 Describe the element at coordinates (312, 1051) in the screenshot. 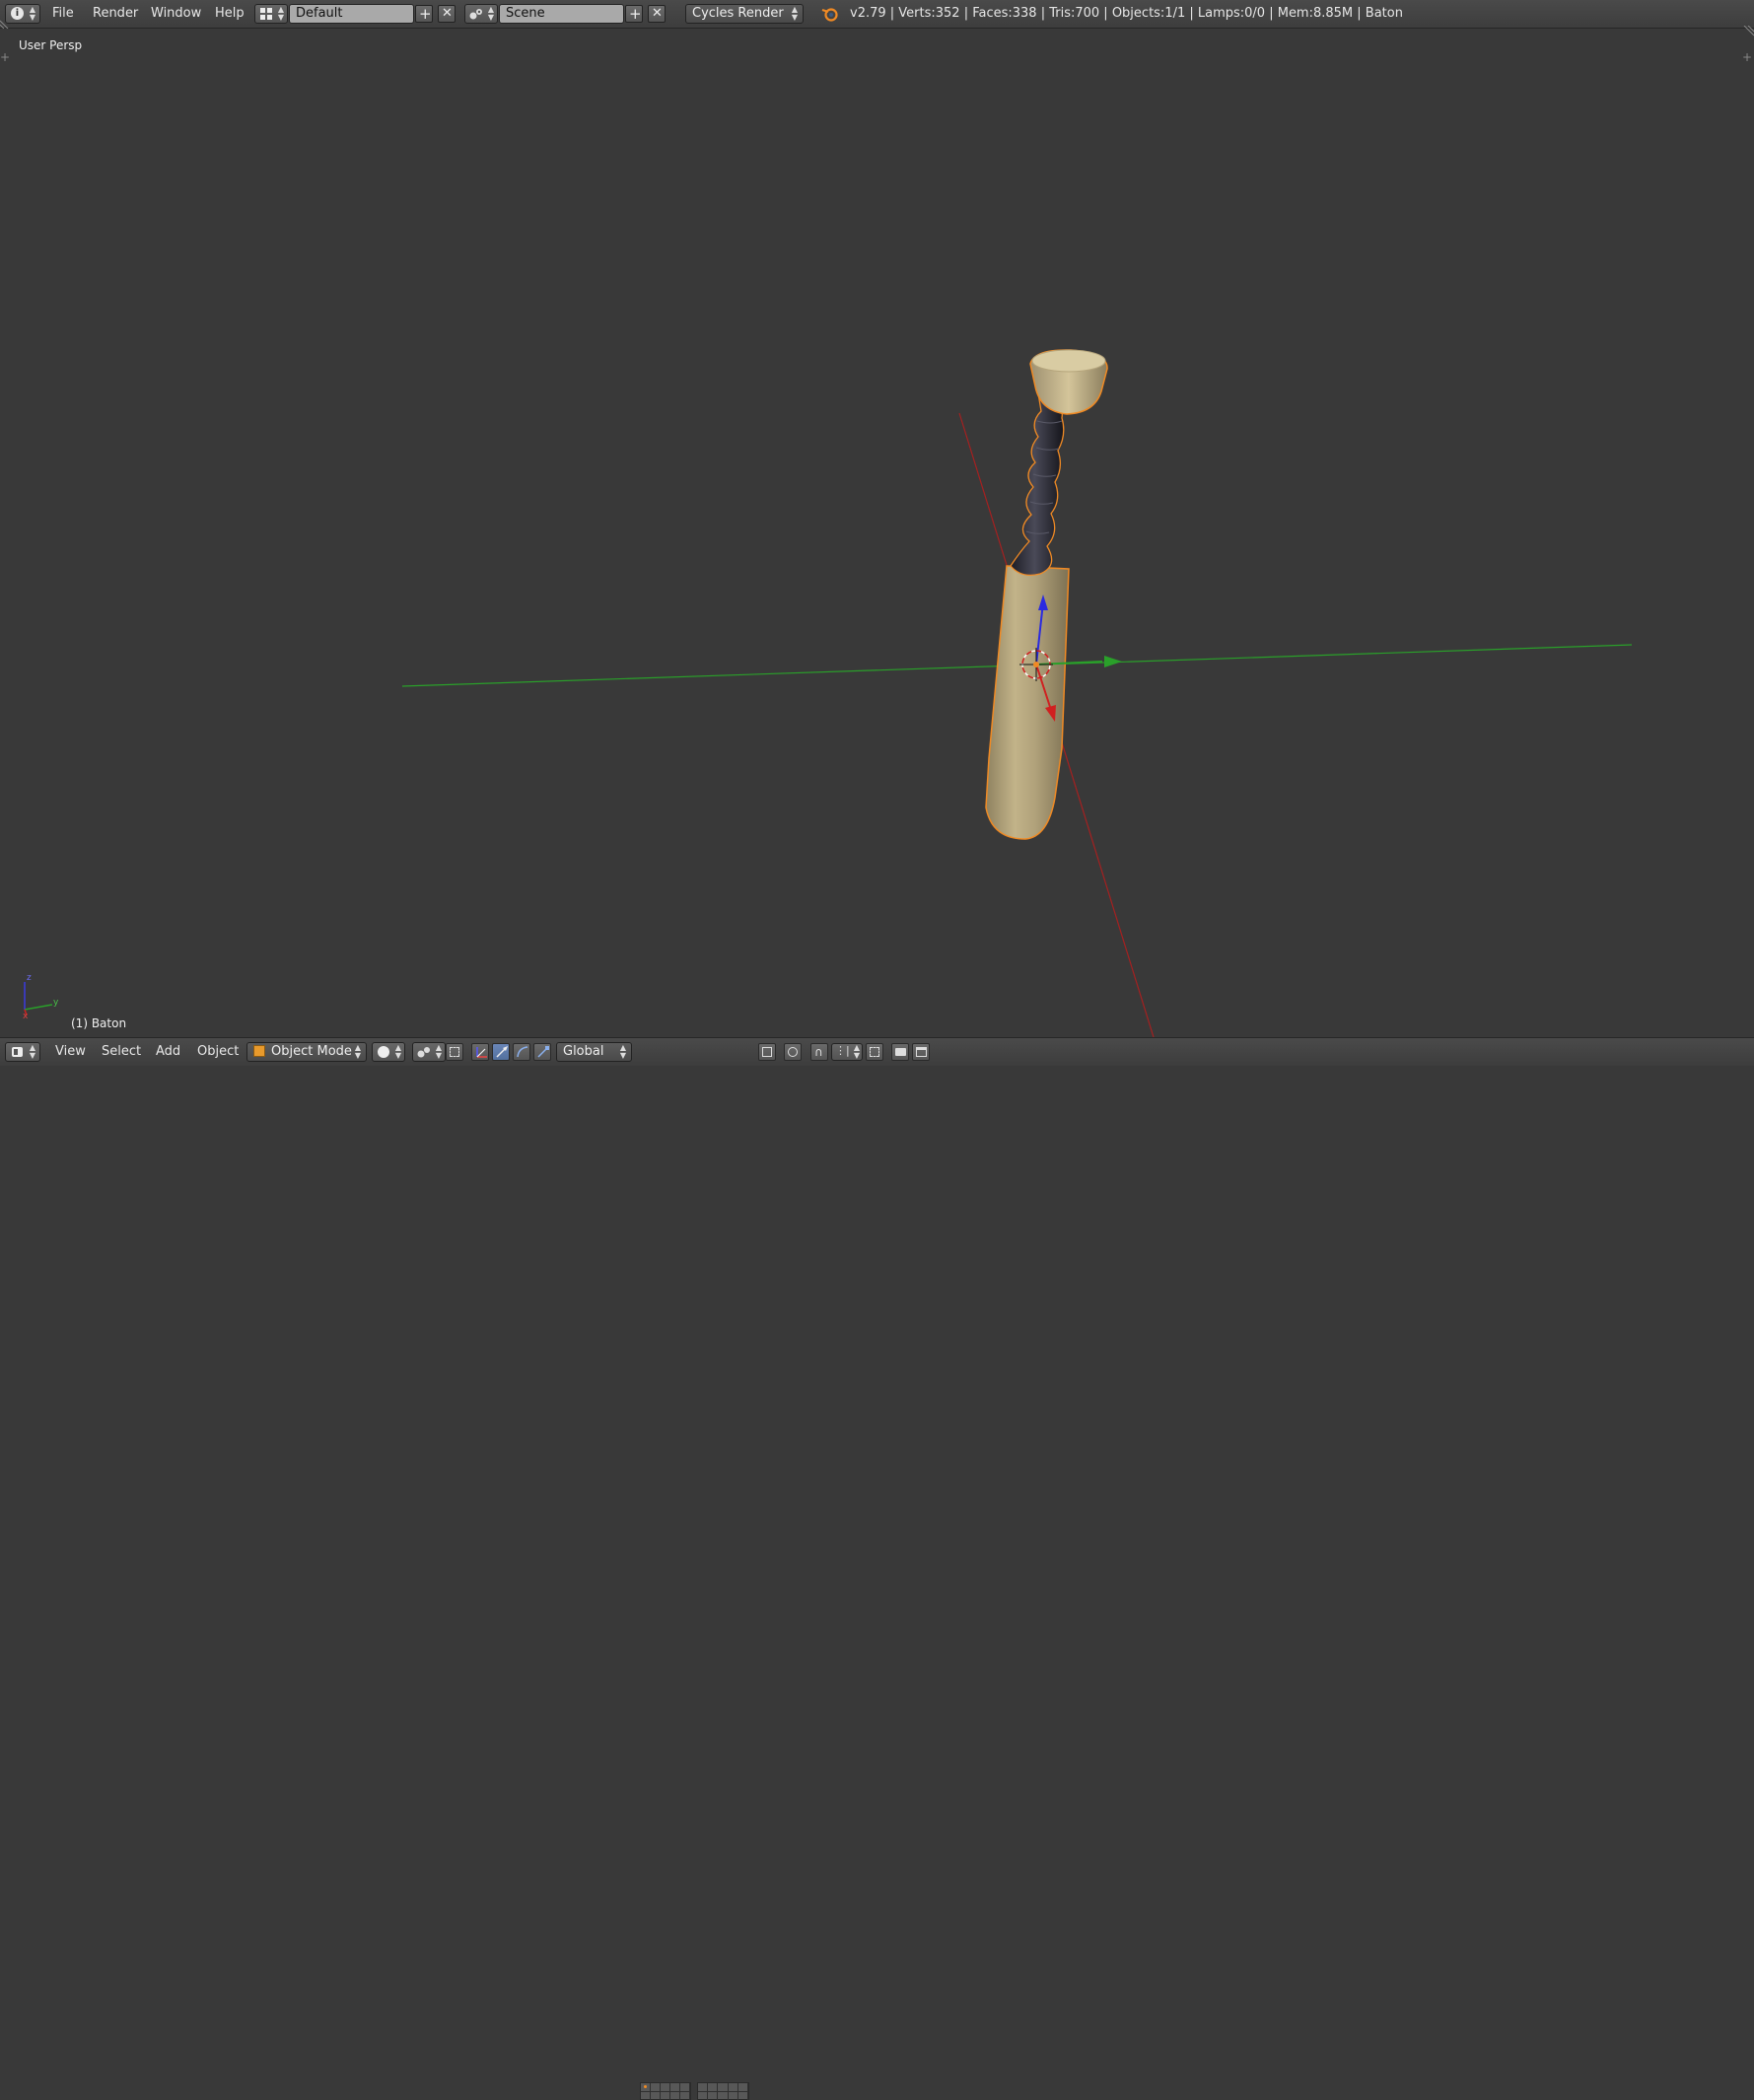

I see `interaction-mode-label: Object Mode` at that location.